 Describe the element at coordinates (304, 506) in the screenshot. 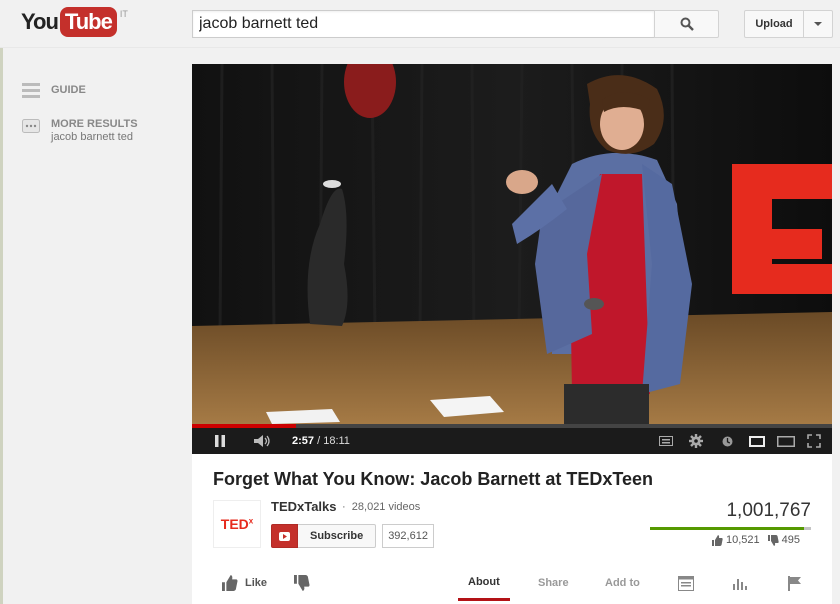

I see `channel-name: TEDxTalks` at that location.